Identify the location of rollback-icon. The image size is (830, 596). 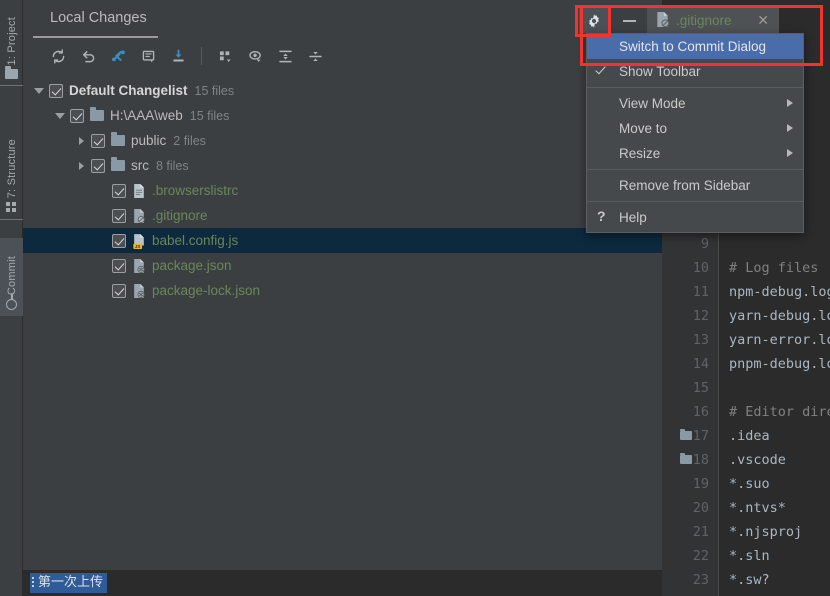
(88, 56).